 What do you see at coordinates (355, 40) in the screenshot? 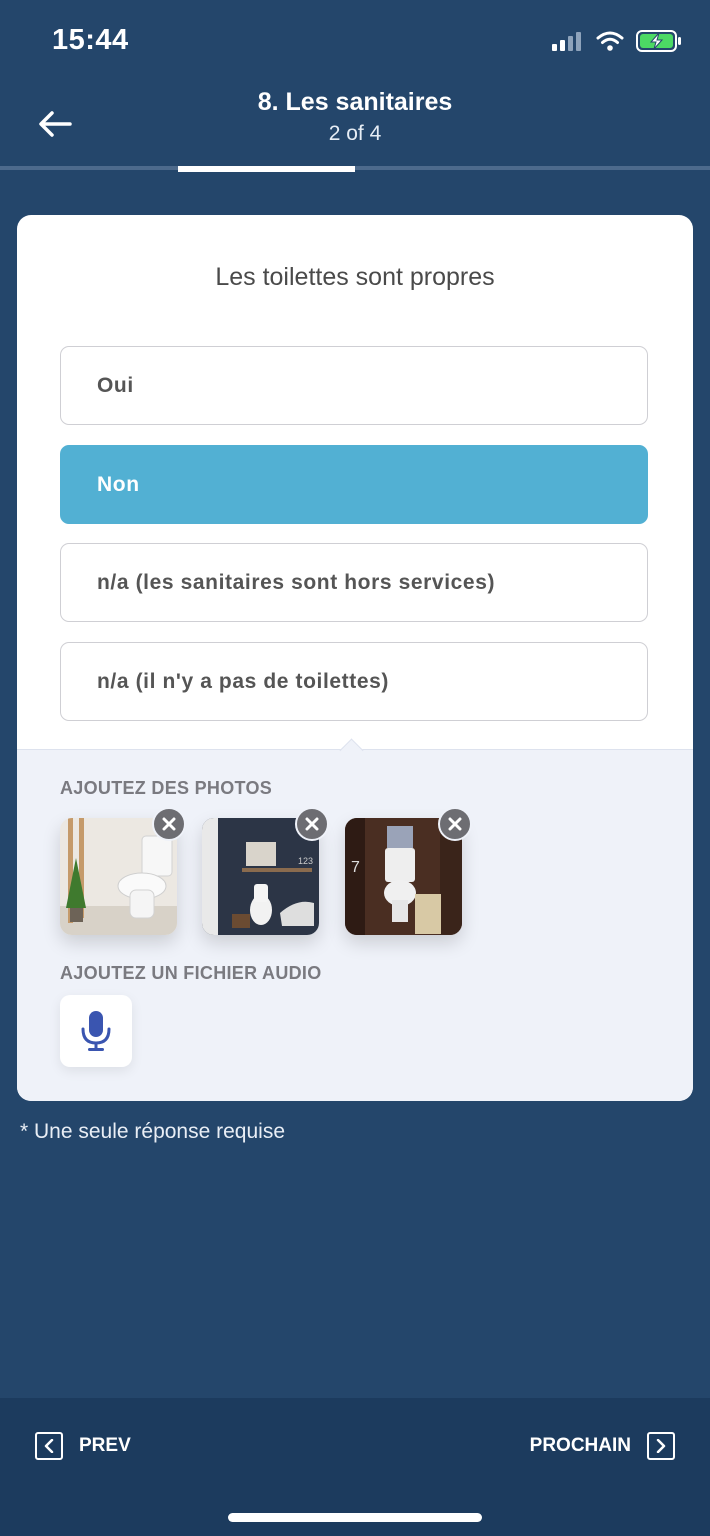
I see `status-bar: 15:44` at bounding box center [355, 40].